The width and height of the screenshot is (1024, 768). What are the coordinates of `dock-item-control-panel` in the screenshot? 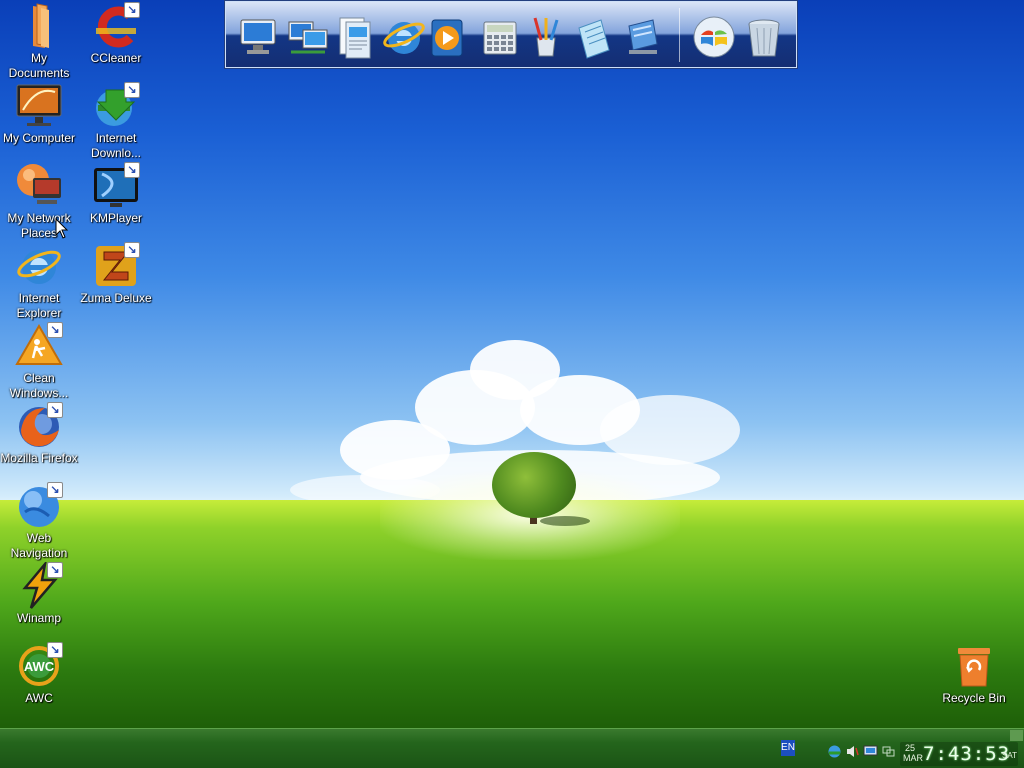 It's located at (642, 37).